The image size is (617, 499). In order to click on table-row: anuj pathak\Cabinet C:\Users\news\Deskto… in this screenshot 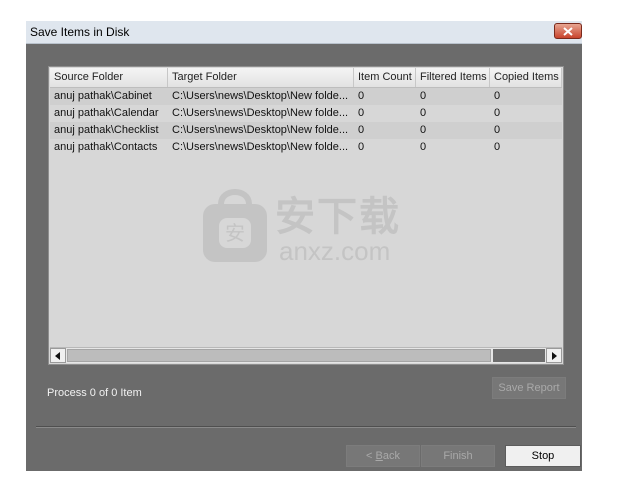, I will do `click(306, 96)`.